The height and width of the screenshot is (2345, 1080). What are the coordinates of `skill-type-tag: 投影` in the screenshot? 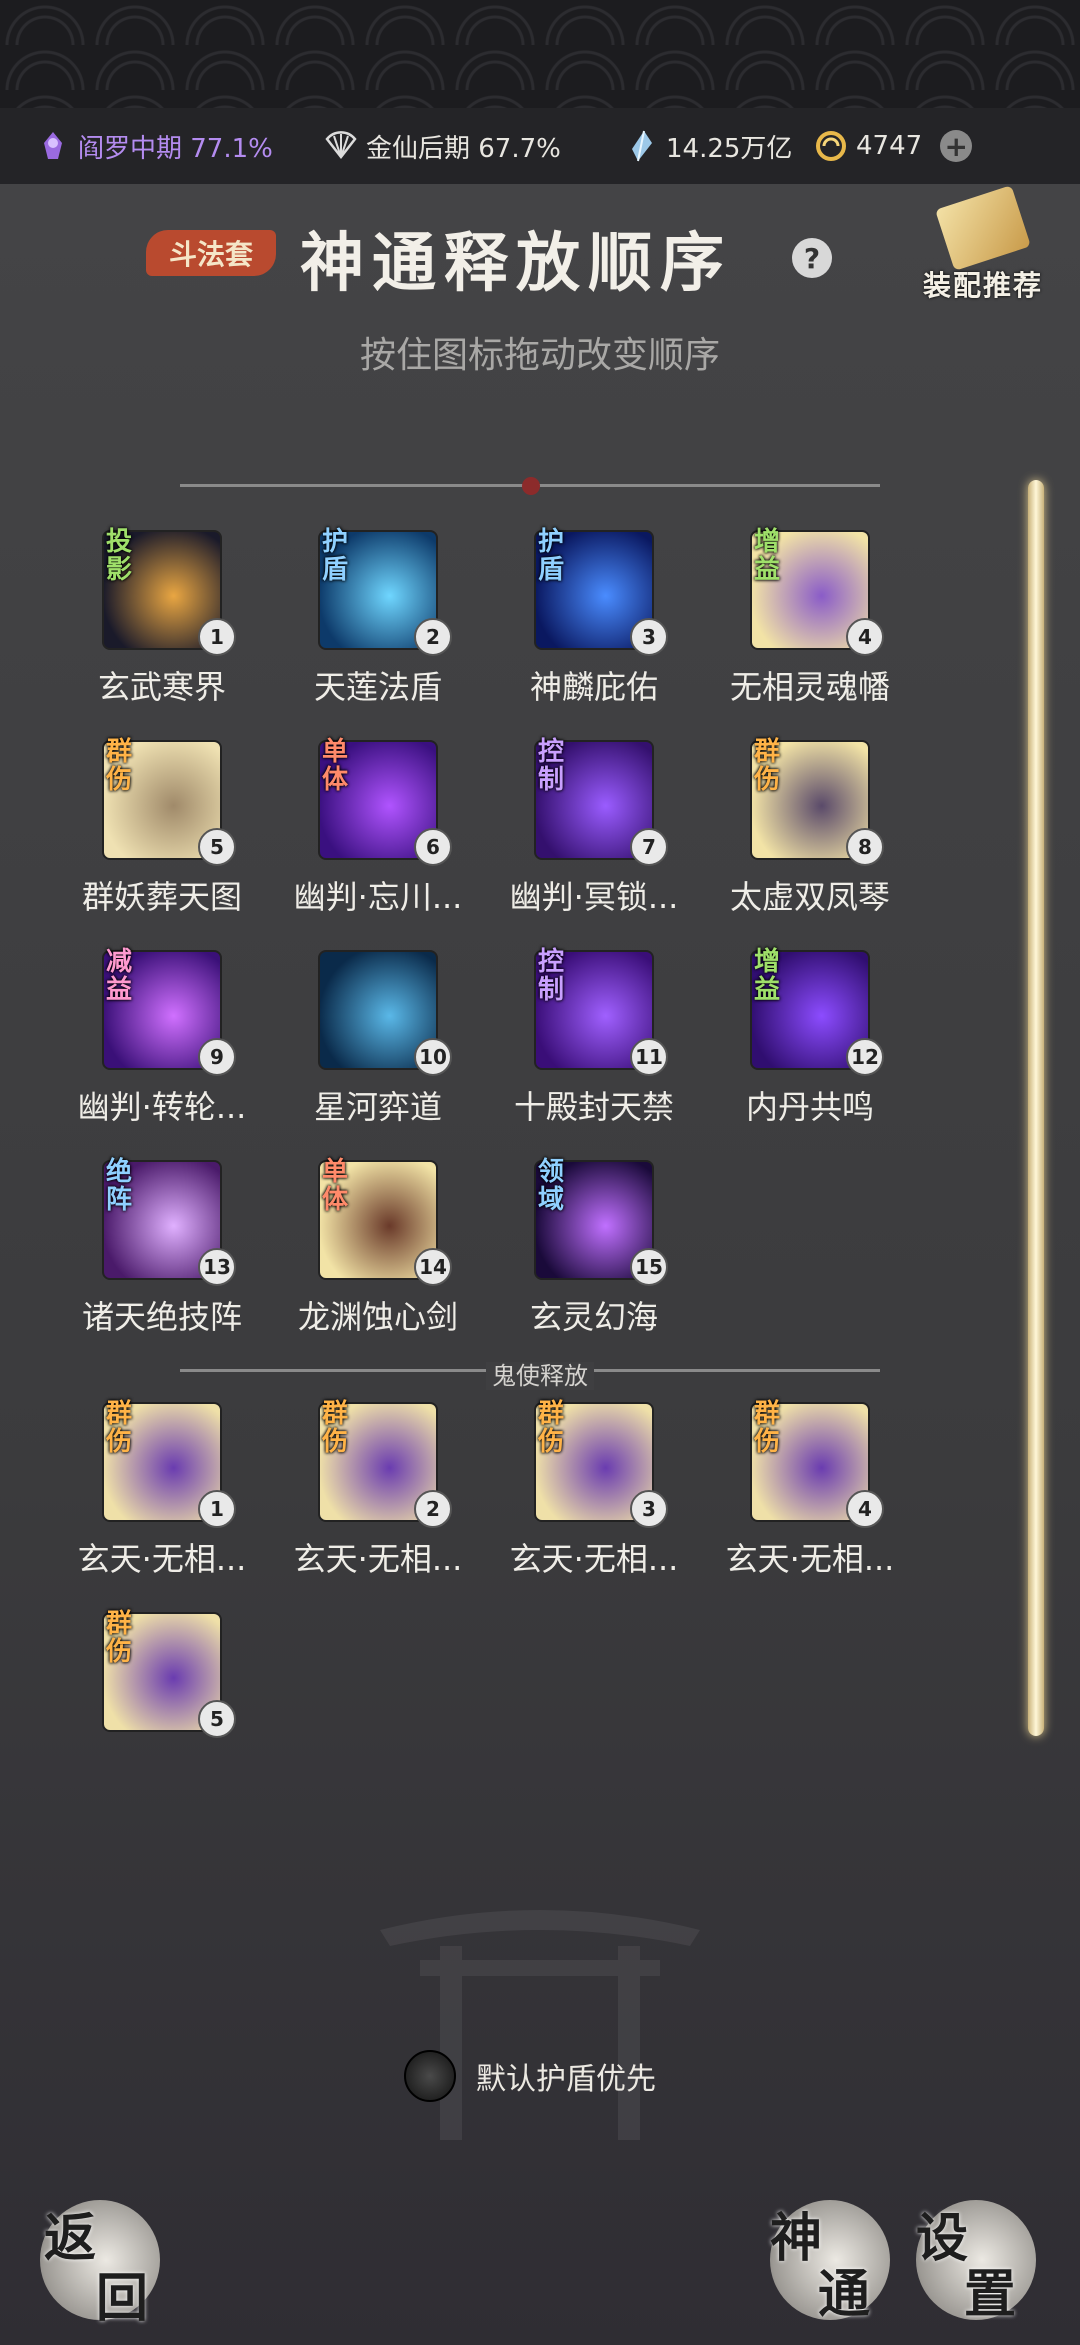 It's located at (118, 556).